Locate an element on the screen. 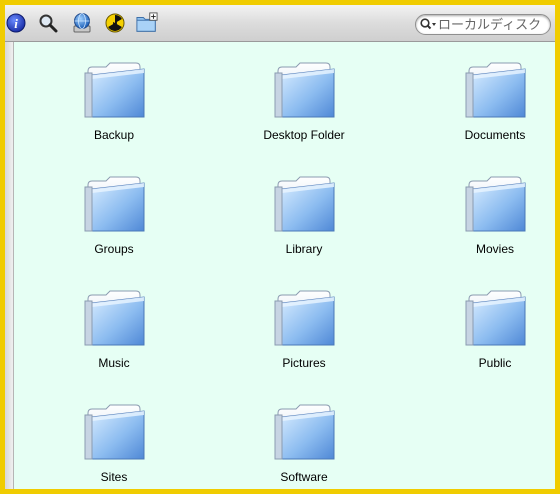  folder-label: Software is located at coordinates (304, 477).